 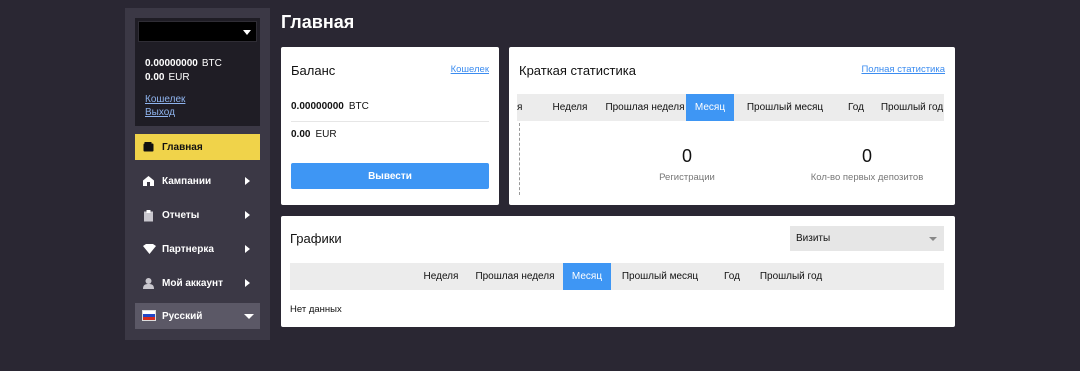 I want to click on first-deposits-label: Кол-во первых депозитов, so click(x=867, y=177).